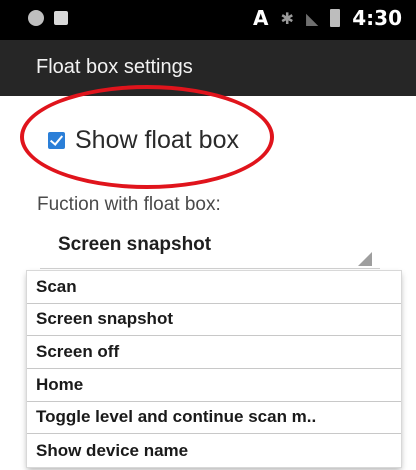 This screenshot has height=470, width=416. Describe the element at coordinates (129, 204) in the screenshot. I see `function-label: Fuction with float box:` at that location.